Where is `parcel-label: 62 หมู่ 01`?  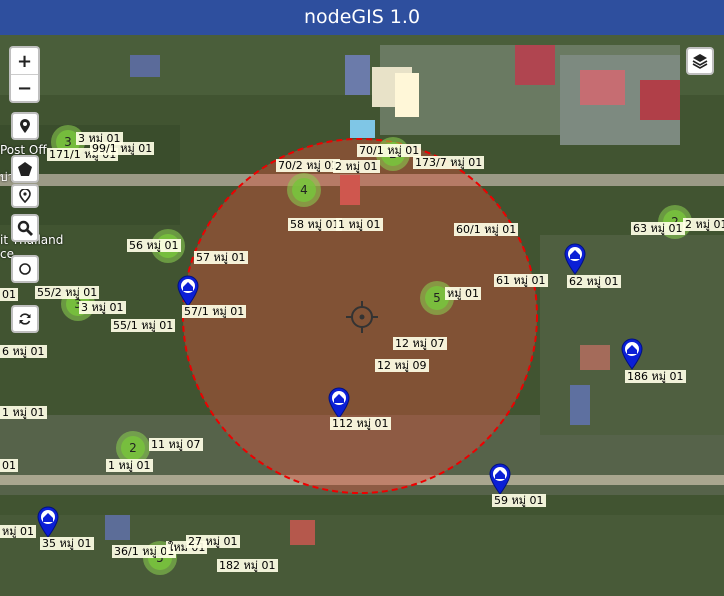 parcel-label: 62 หมู่ 01 is located at coordinates (594, 281).